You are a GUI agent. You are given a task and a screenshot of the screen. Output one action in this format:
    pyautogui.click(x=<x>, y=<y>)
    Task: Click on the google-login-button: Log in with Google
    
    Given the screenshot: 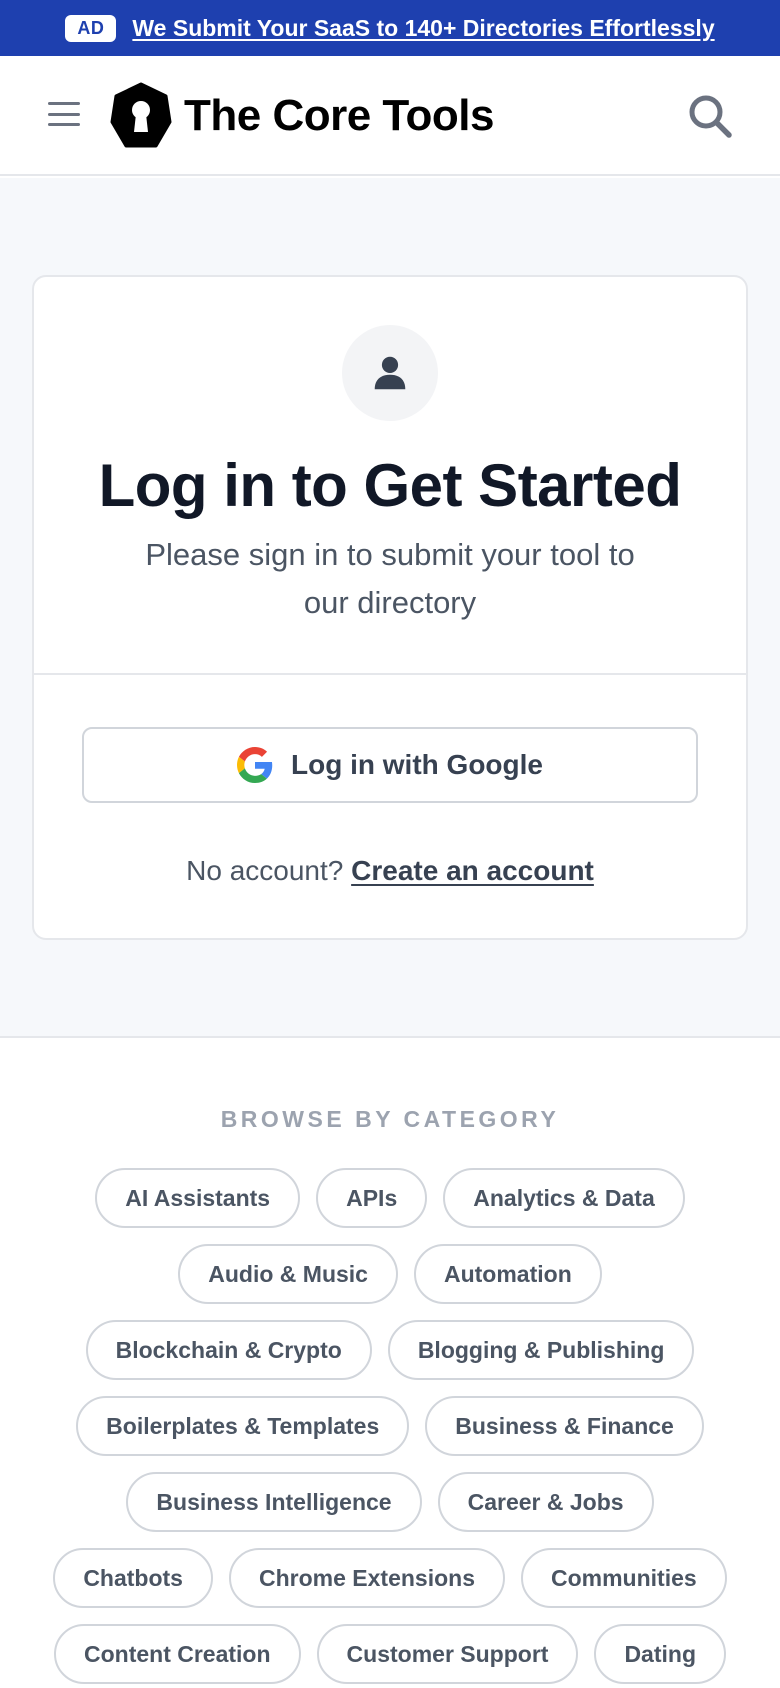 What is the action you would take?
    pyautogui.click(x=390, y=765)
    